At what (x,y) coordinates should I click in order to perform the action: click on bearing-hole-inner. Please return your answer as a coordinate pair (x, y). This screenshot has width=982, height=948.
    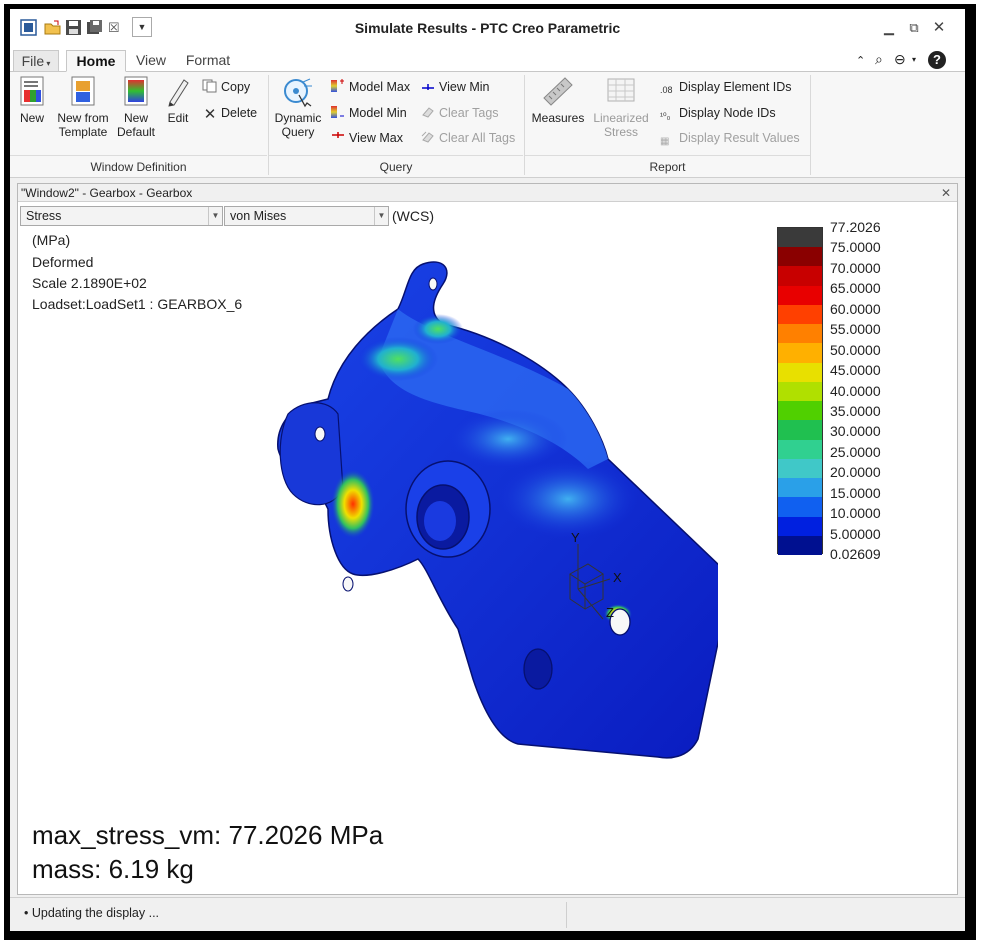
    Looking at the image, I should click on (440, 521).